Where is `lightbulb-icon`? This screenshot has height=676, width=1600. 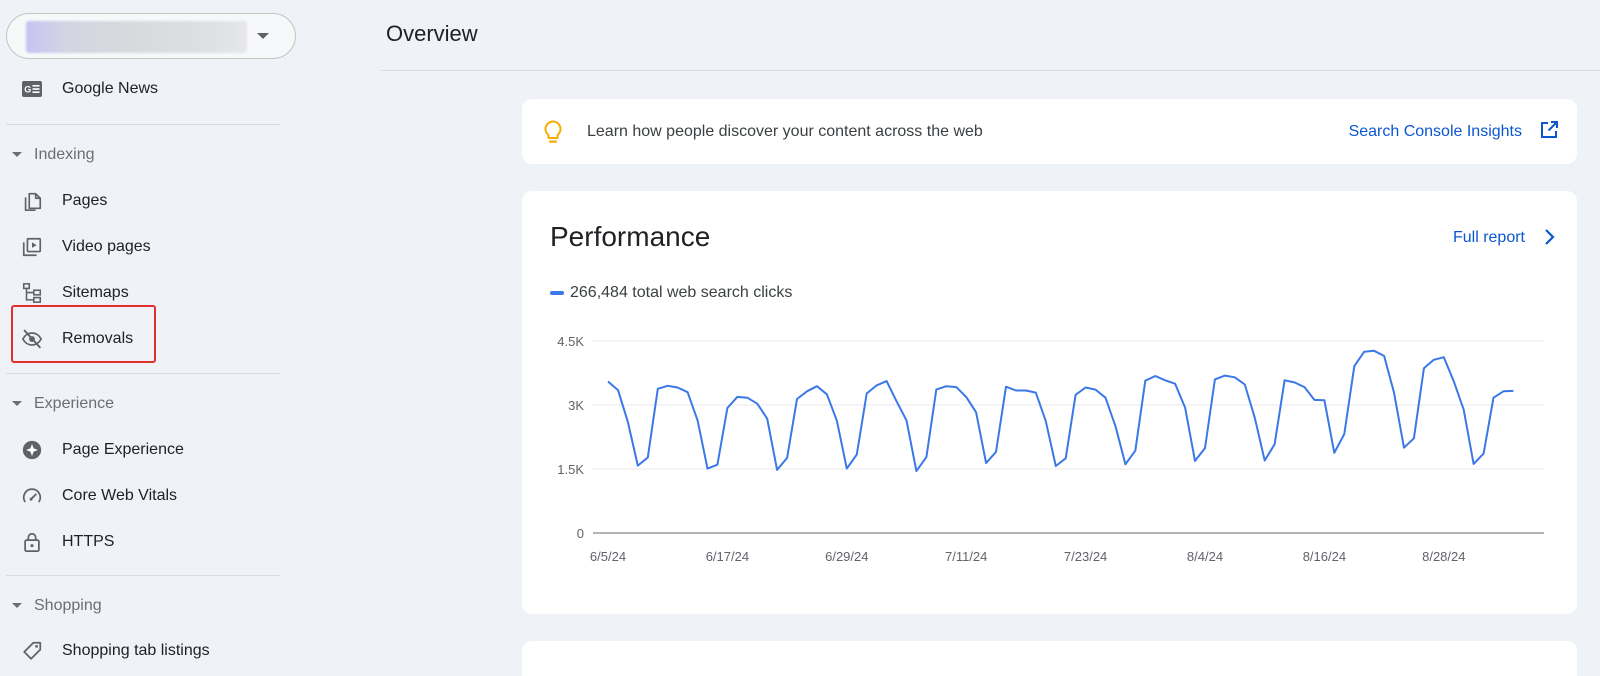 lightbulb-icon is located at coordinates (553, 134).